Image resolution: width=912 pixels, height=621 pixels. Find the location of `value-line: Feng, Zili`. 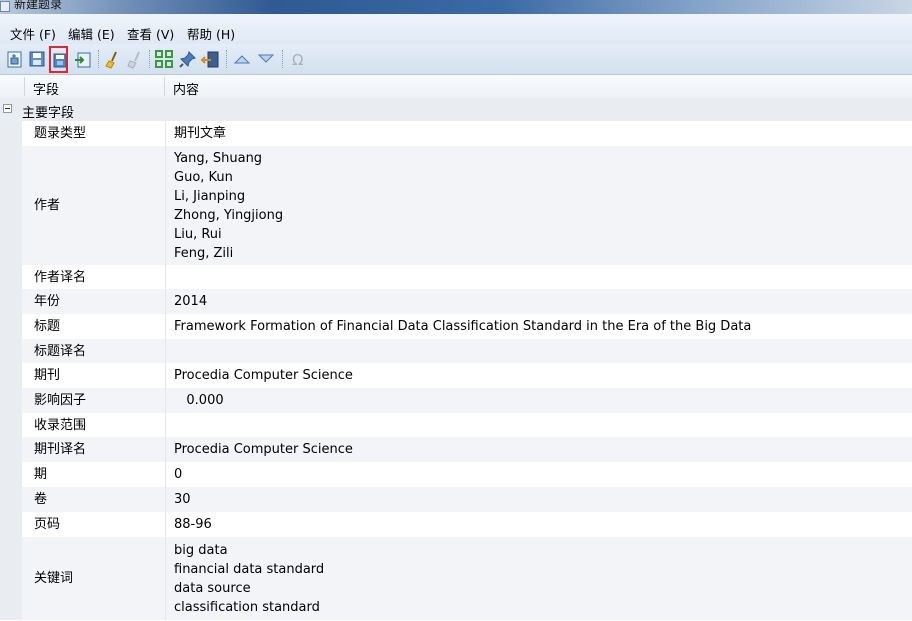

value-line: Feng, Zili is located at coordinates (204, 253).